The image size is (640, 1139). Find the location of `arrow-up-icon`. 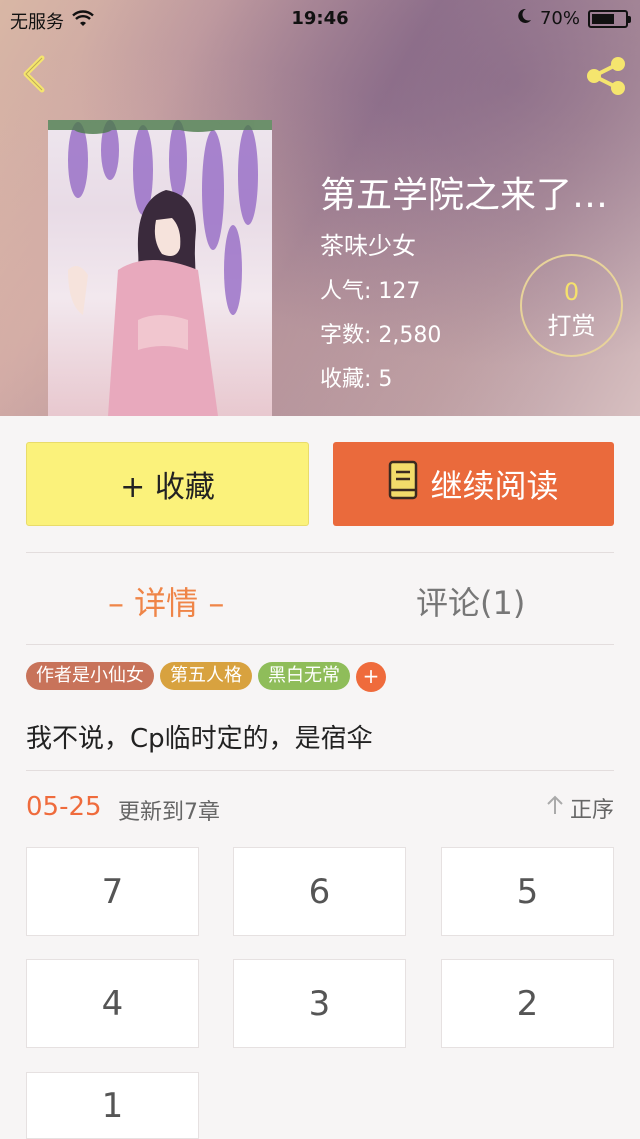

arrow-up-icon is located at coordinates (555, 808).